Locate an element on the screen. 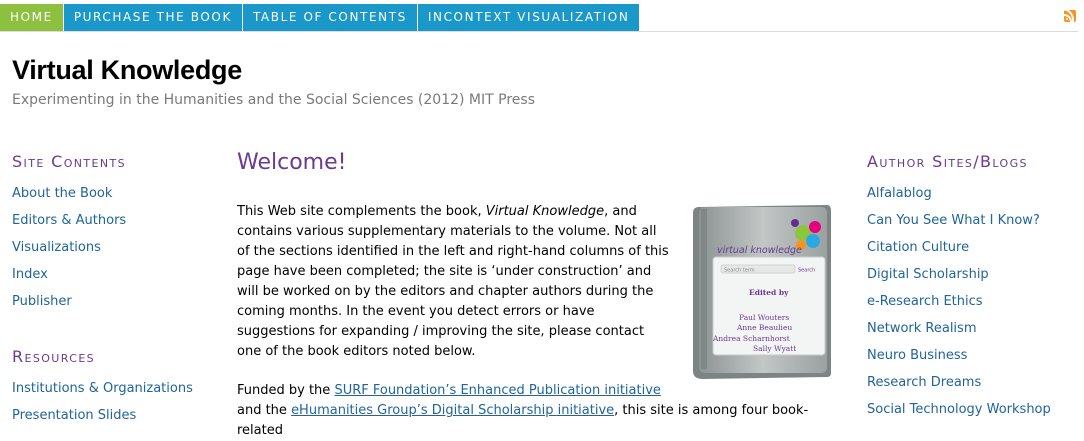 The image size is (1084, 441). site-contents-heading: Site Contents is located at coordinates (69, 161).